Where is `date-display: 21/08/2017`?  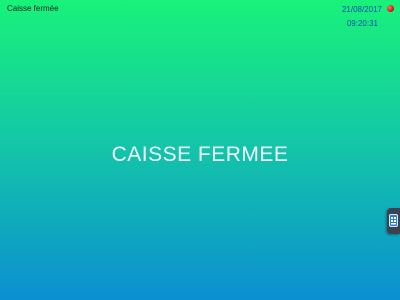 date-display: 21/08/2017 is located at coordinates (361, 9).